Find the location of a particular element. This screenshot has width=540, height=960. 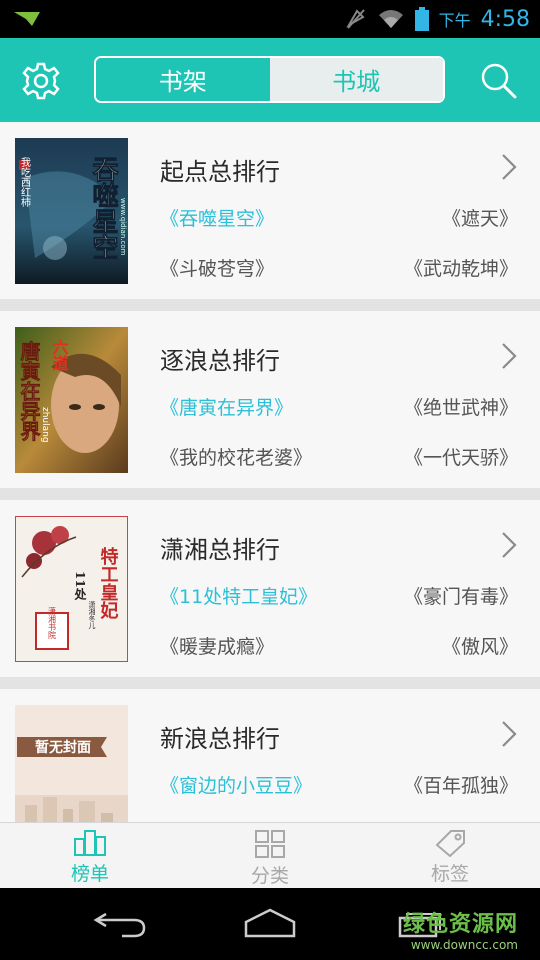

book-link: 《暖妻成瘾》 is located at coordinates (217, 645).